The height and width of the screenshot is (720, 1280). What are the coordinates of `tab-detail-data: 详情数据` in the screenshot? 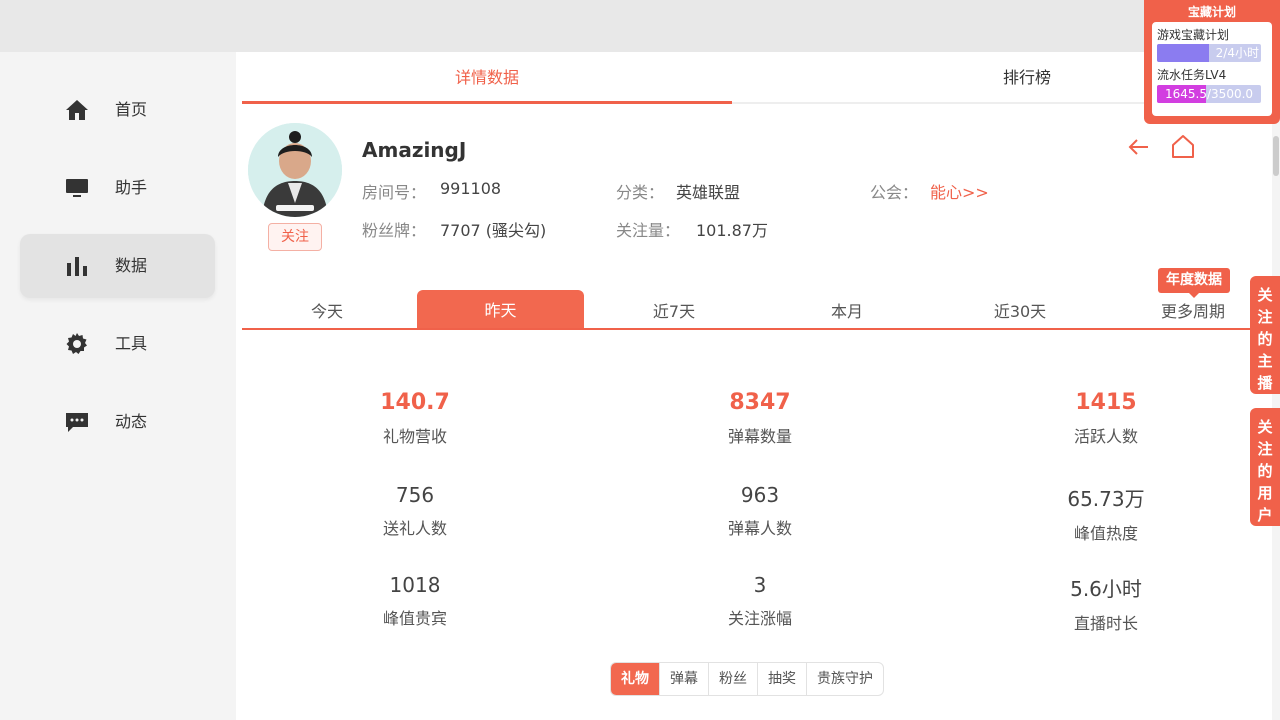 It's located at (487, 78).